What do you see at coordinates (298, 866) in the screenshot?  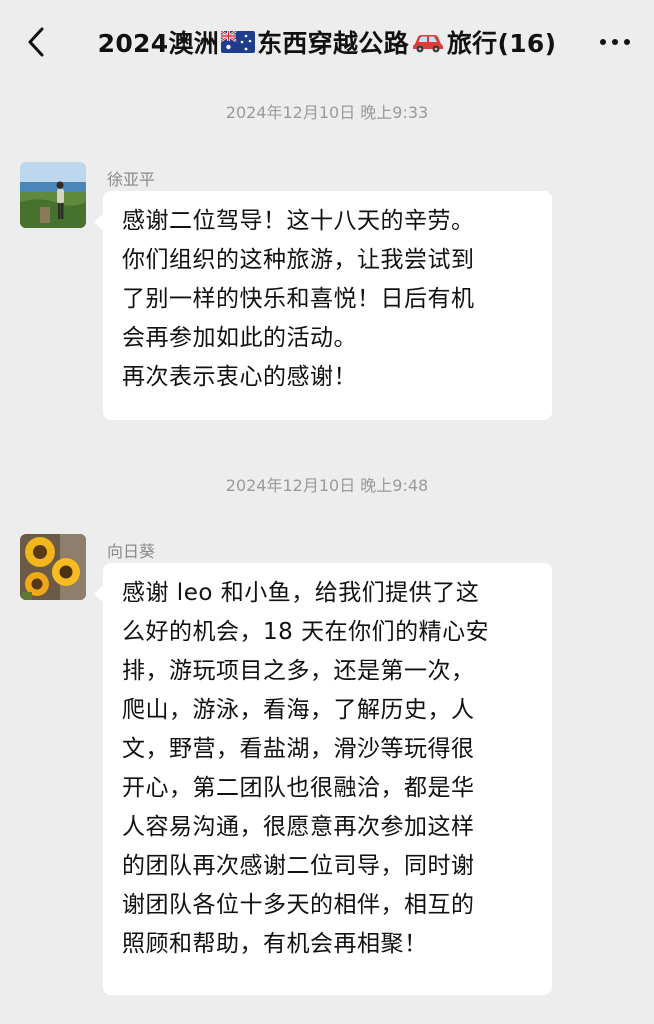 I see `message-line: 的团队再次感谢二位司导，同时谢` at bounding box center [298, 866].